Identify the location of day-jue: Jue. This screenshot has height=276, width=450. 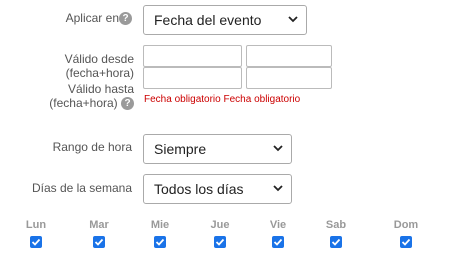
(220, 235).